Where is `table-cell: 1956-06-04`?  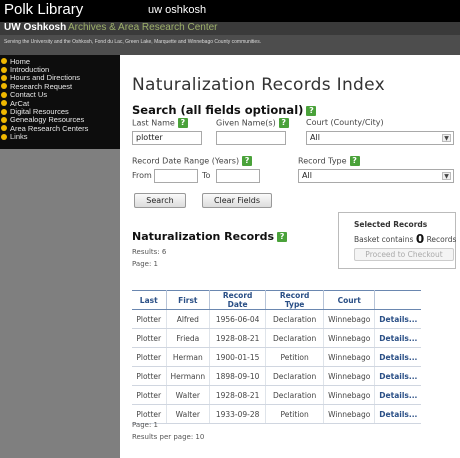 table-cell: 1956-06-04 is located at coordinates (238, 319).